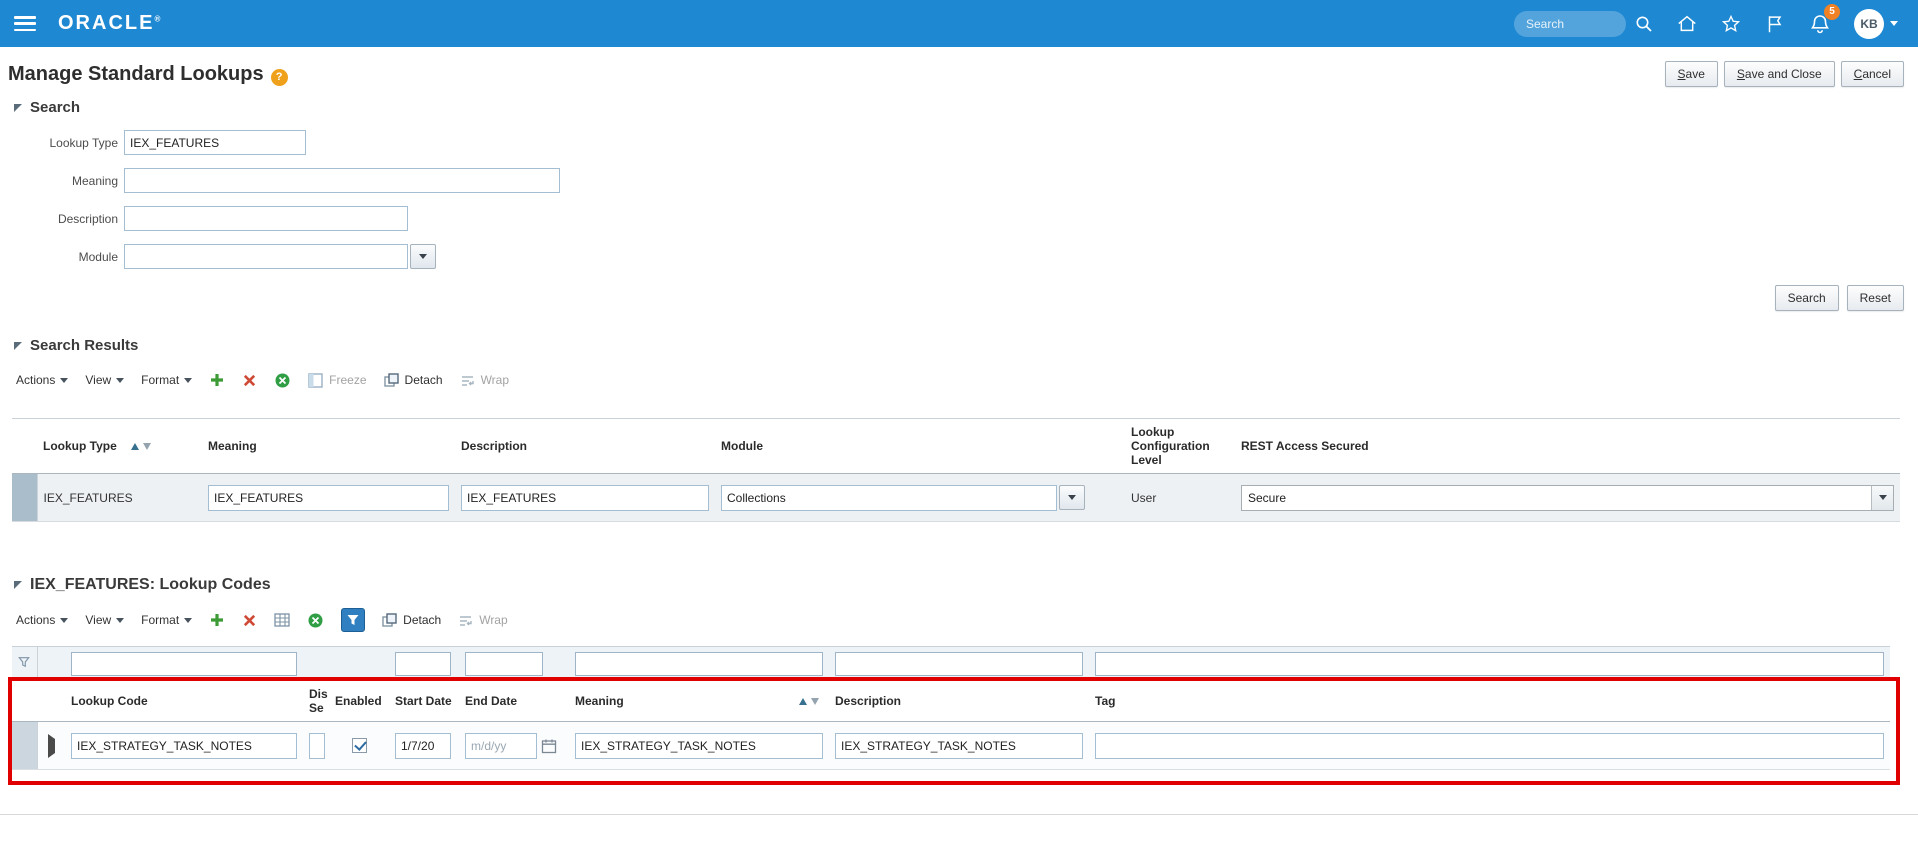 This screenshot has width=1918, height=848. Describe the element at coordinates (42, 380) in the screenshot. I see `actions-menu: Actions` at that location.